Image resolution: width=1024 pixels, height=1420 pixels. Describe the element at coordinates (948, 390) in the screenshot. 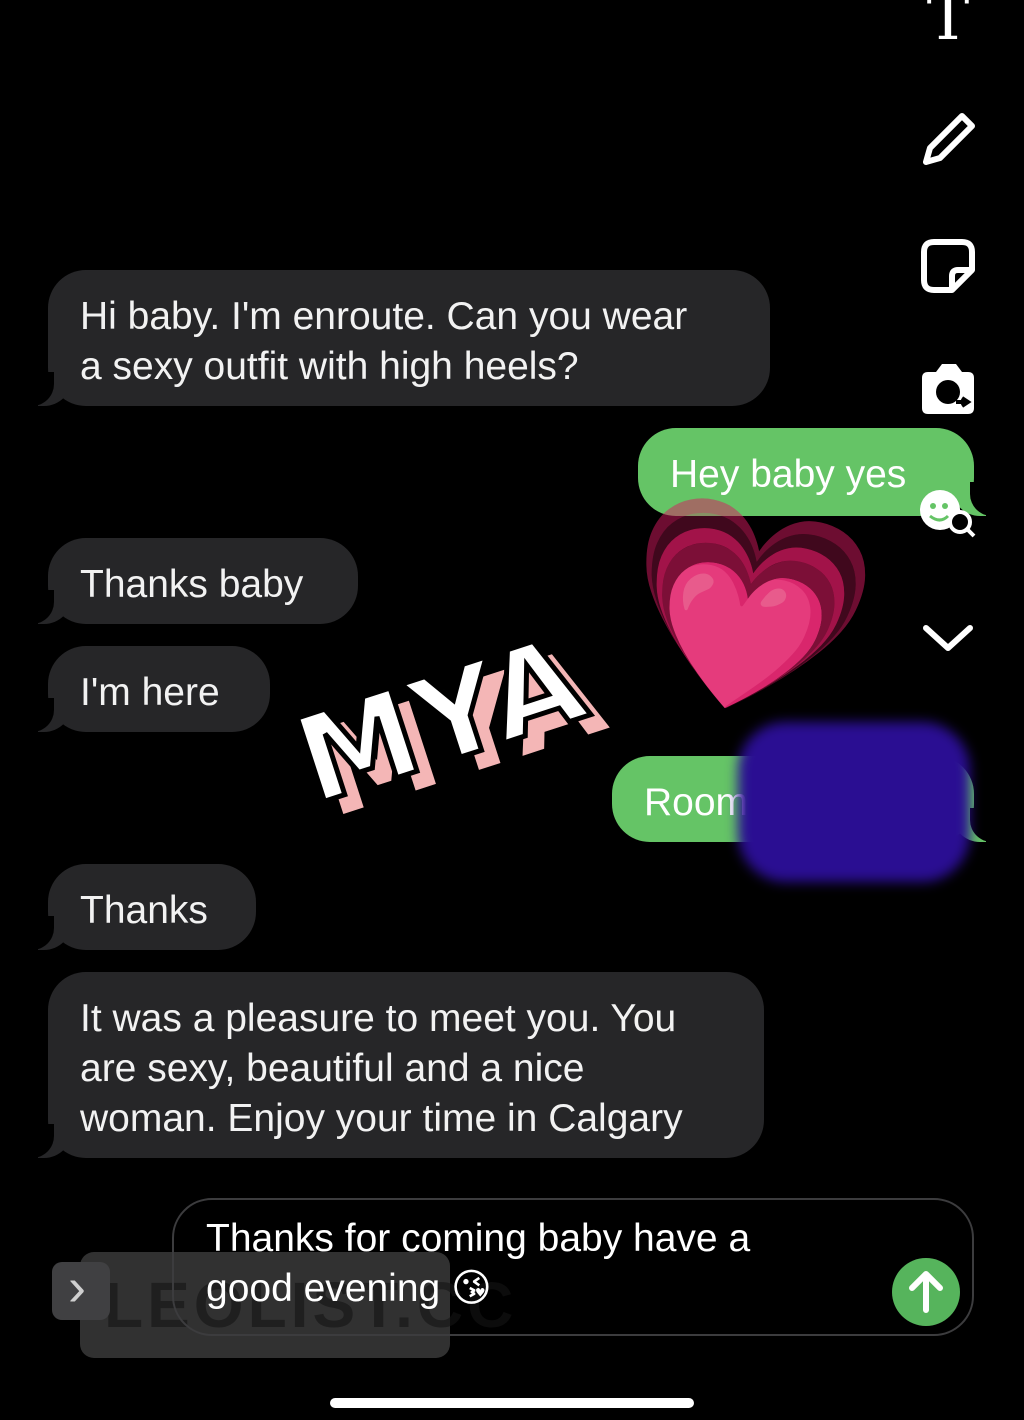

I see `camera-swap-icon` at that location.